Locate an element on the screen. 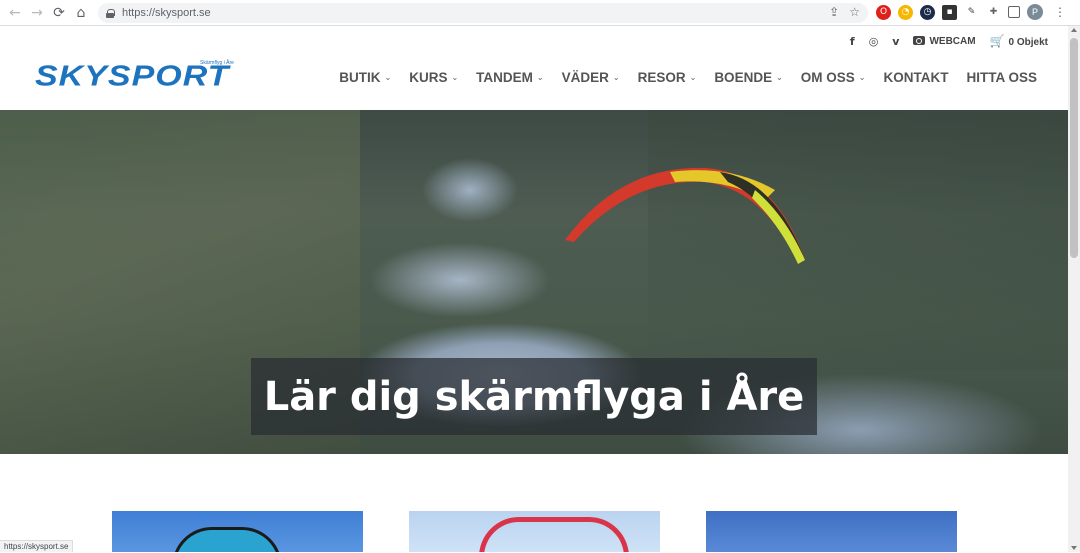  nav-item-label: OM OSS is located at coordinates (827, 77).